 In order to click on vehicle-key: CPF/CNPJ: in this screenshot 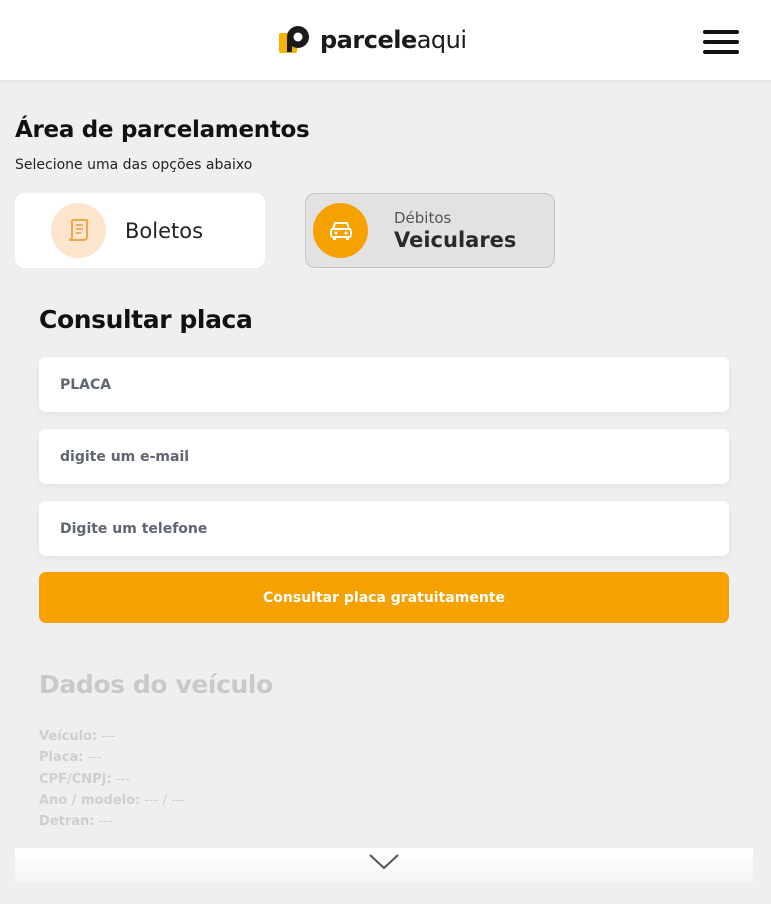, I will do `click(75, 779)`.